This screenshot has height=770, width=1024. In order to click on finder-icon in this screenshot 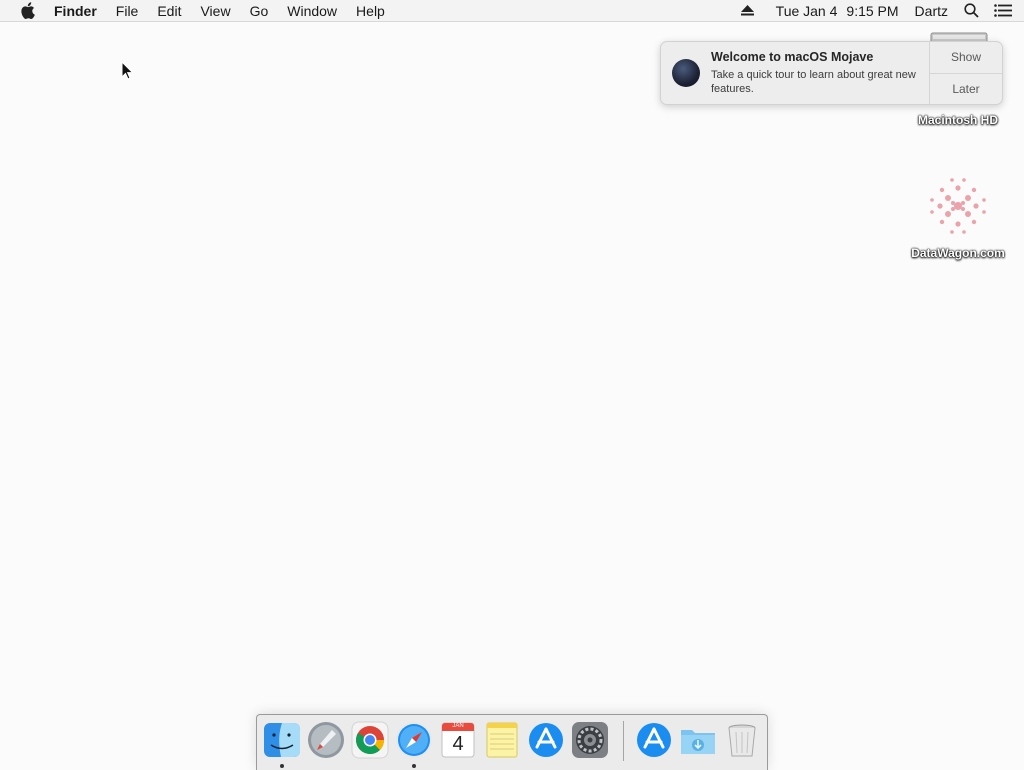, I will do `click(282, 744)`.